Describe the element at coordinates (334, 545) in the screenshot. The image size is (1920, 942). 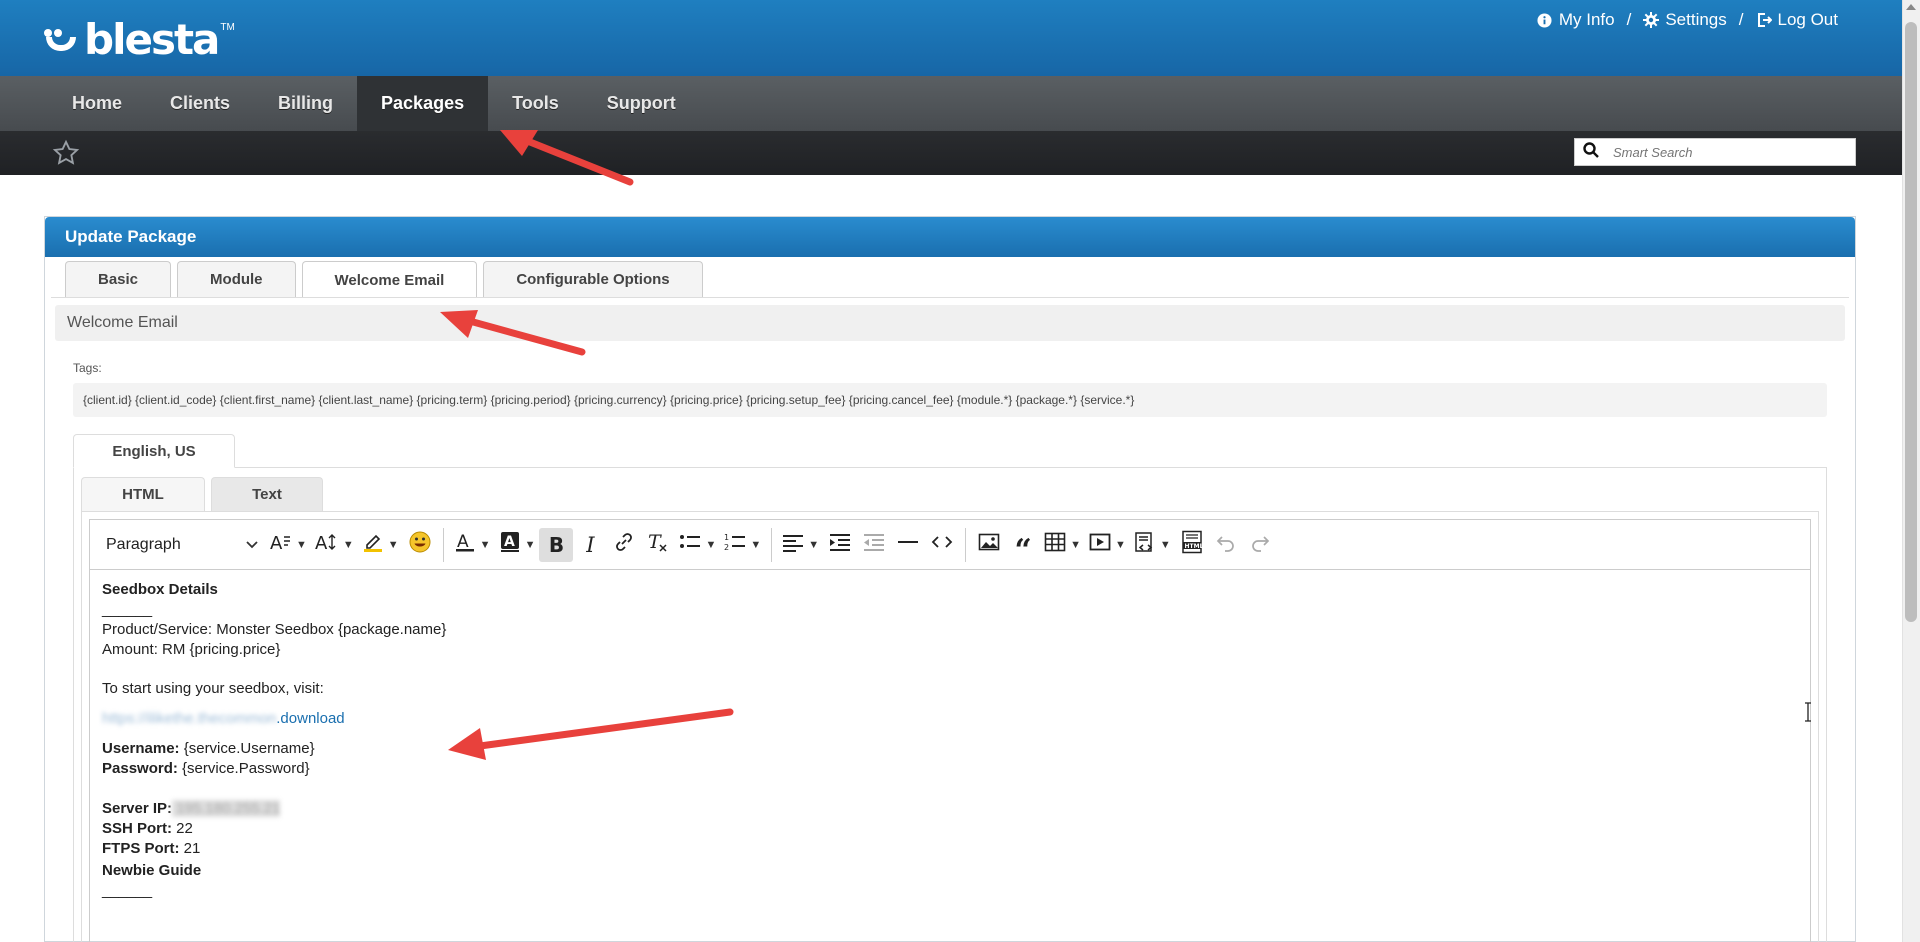
I see `font-size-button: A ▼` at that location.